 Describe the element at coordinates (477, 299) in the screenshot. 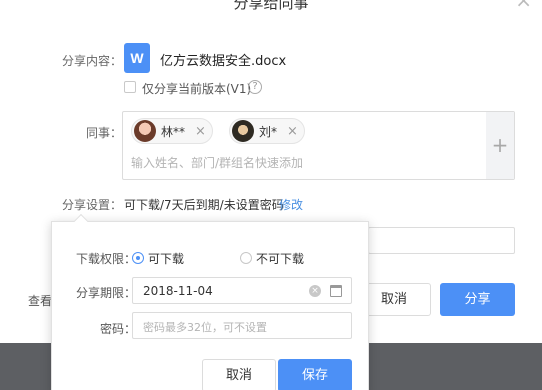

I see `share-button: 分享` at that location.